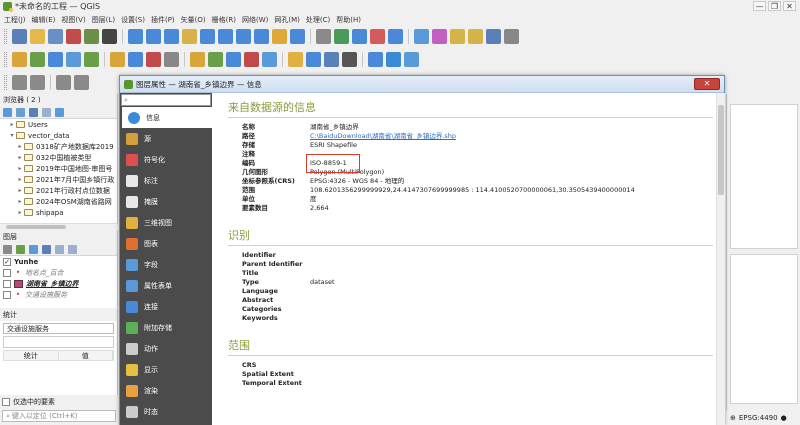  What do you see at coordinates (28, 402) in the screenshot?
I see `selected-only-option: 仅选中的要素` at bounding box center [28, 402].